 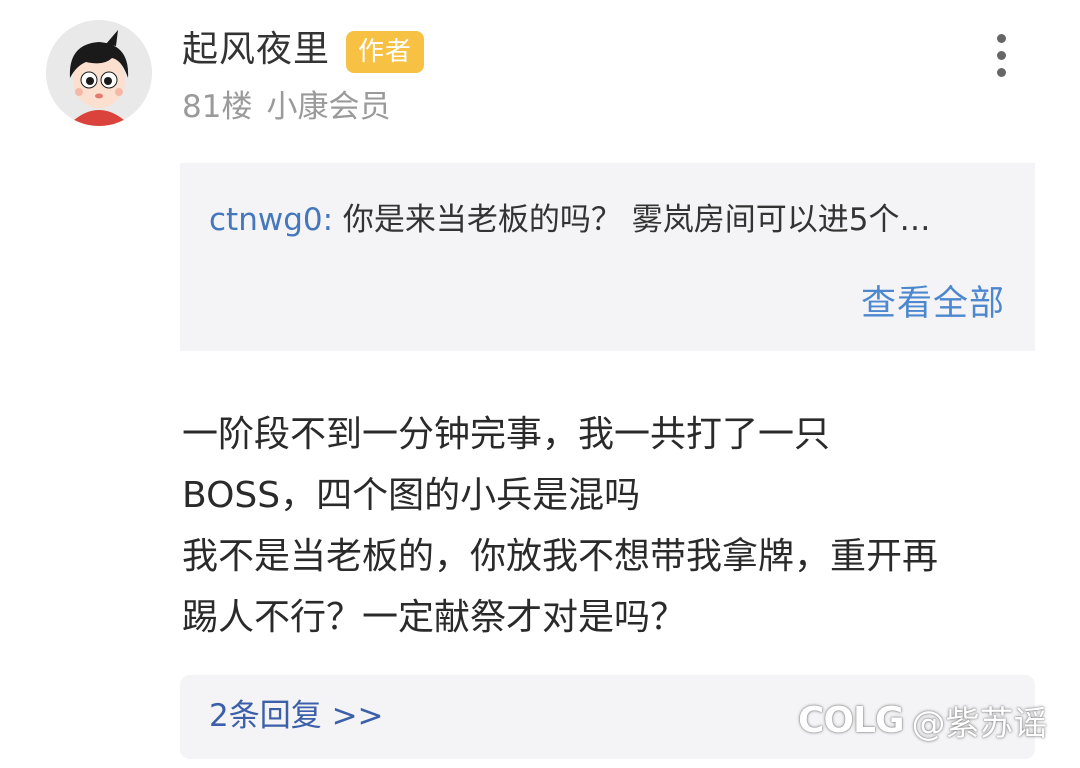 I want to click on watermark-handle: @紫苏谣, so click(x=979, y=723).